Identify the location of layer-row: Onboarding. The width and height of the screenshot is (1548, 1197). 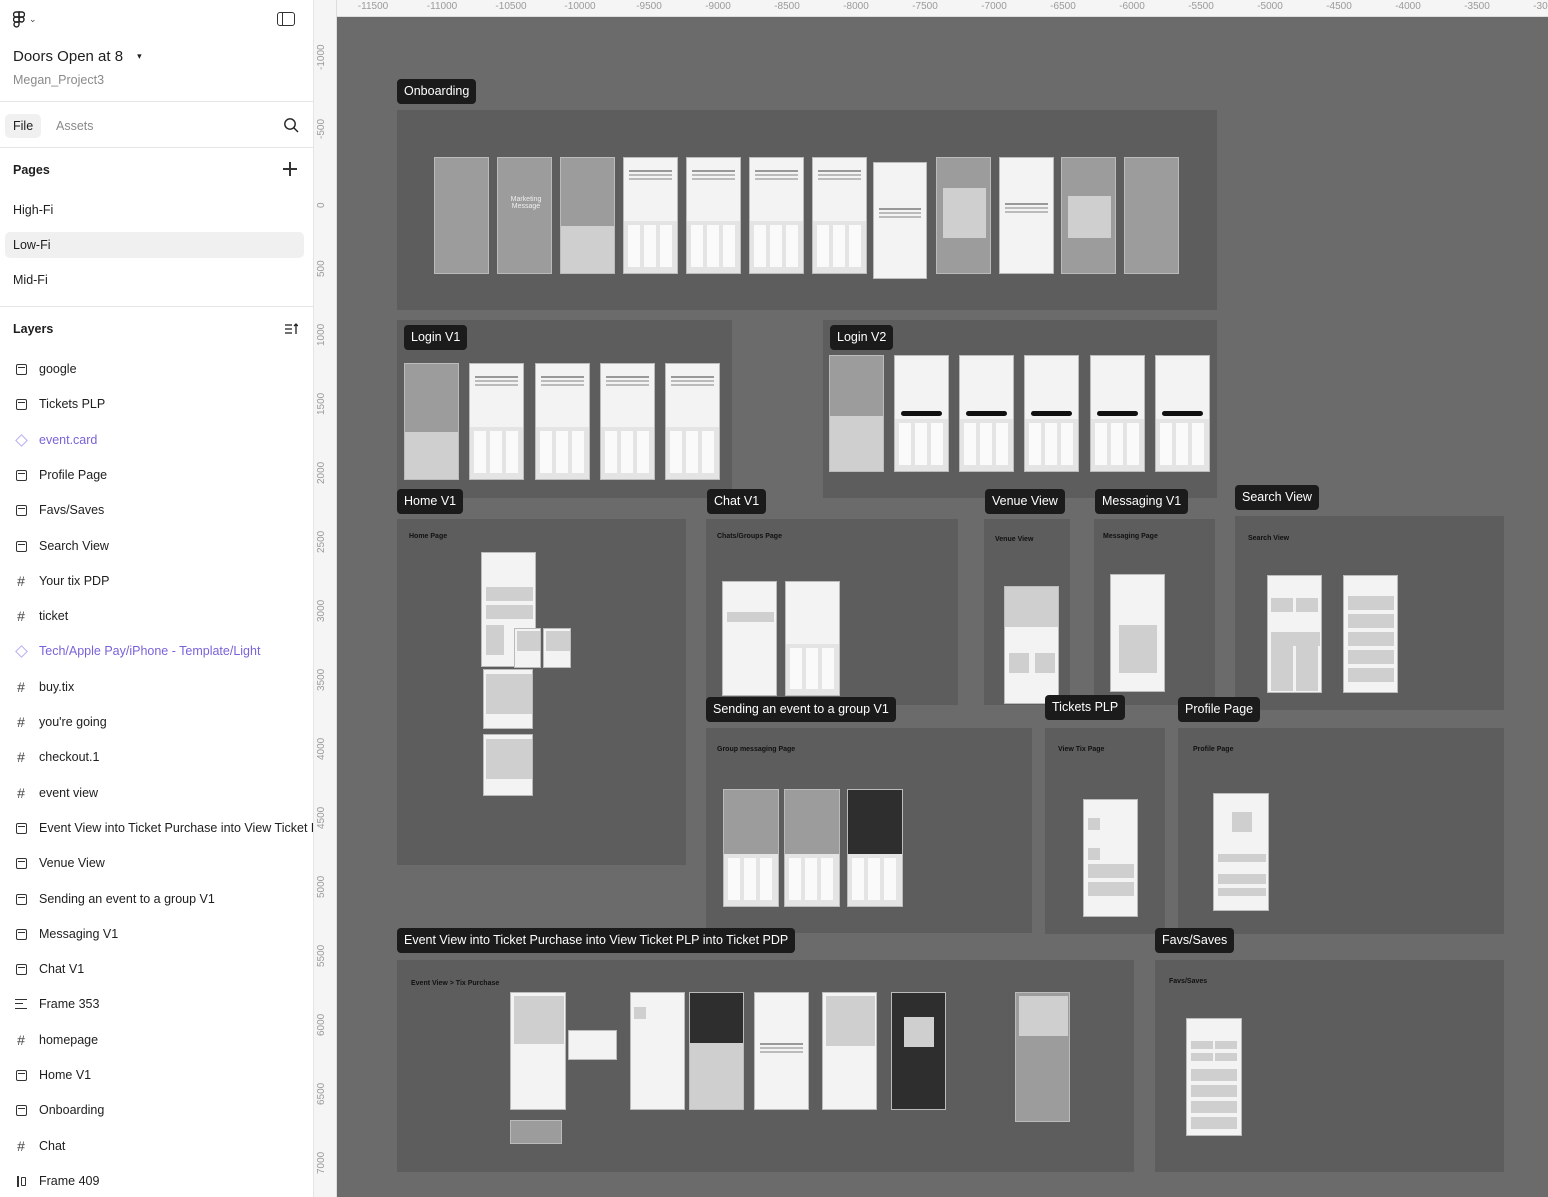
(156, 1110).